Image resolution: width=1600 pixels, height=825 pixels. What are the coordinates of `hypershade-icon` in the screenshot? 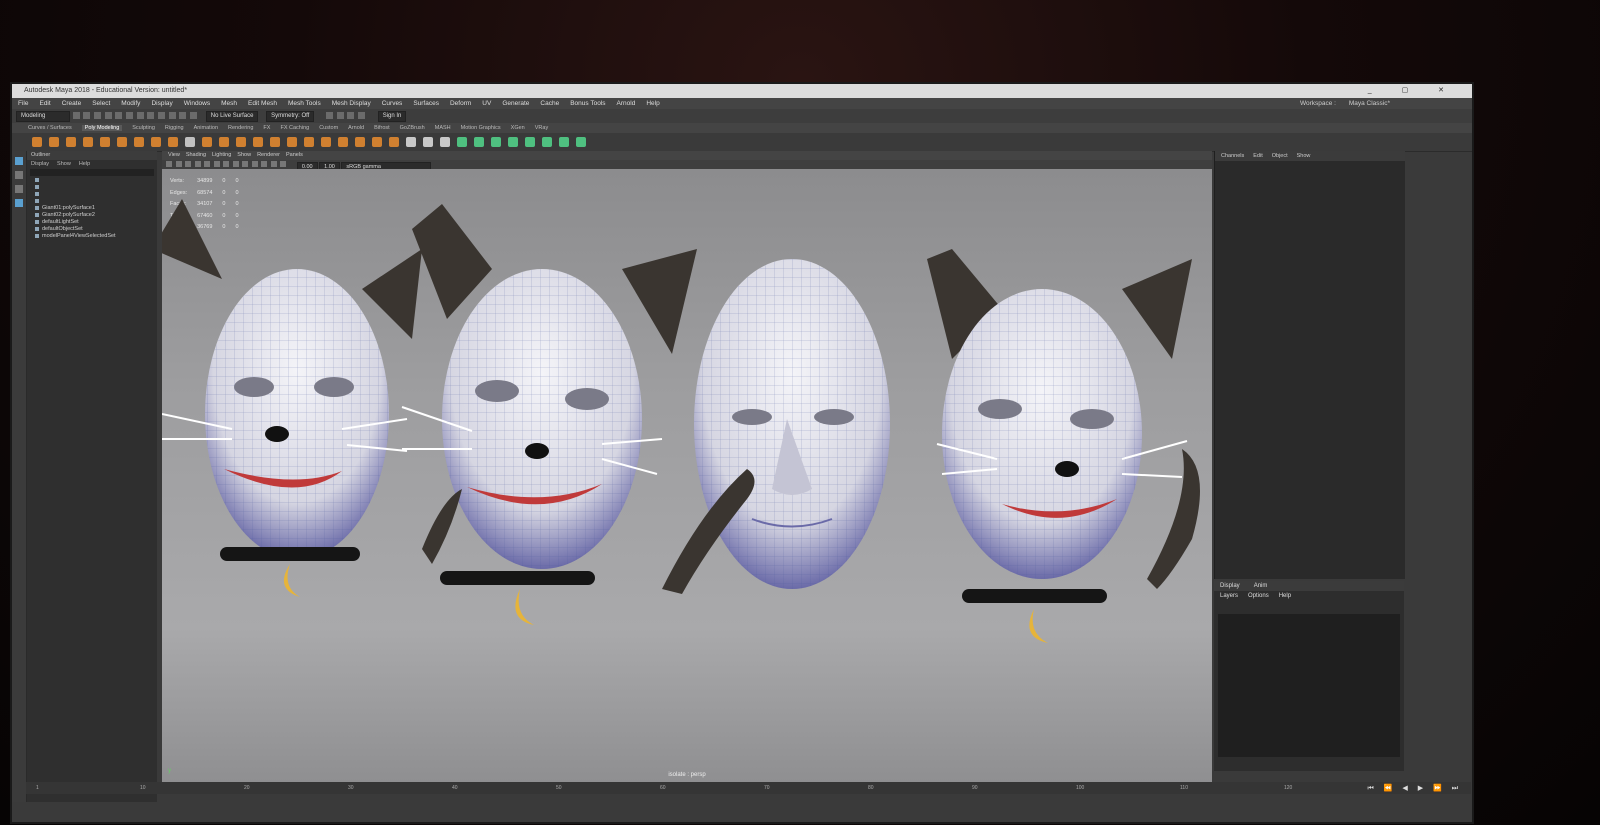 It's located at (362, 115).